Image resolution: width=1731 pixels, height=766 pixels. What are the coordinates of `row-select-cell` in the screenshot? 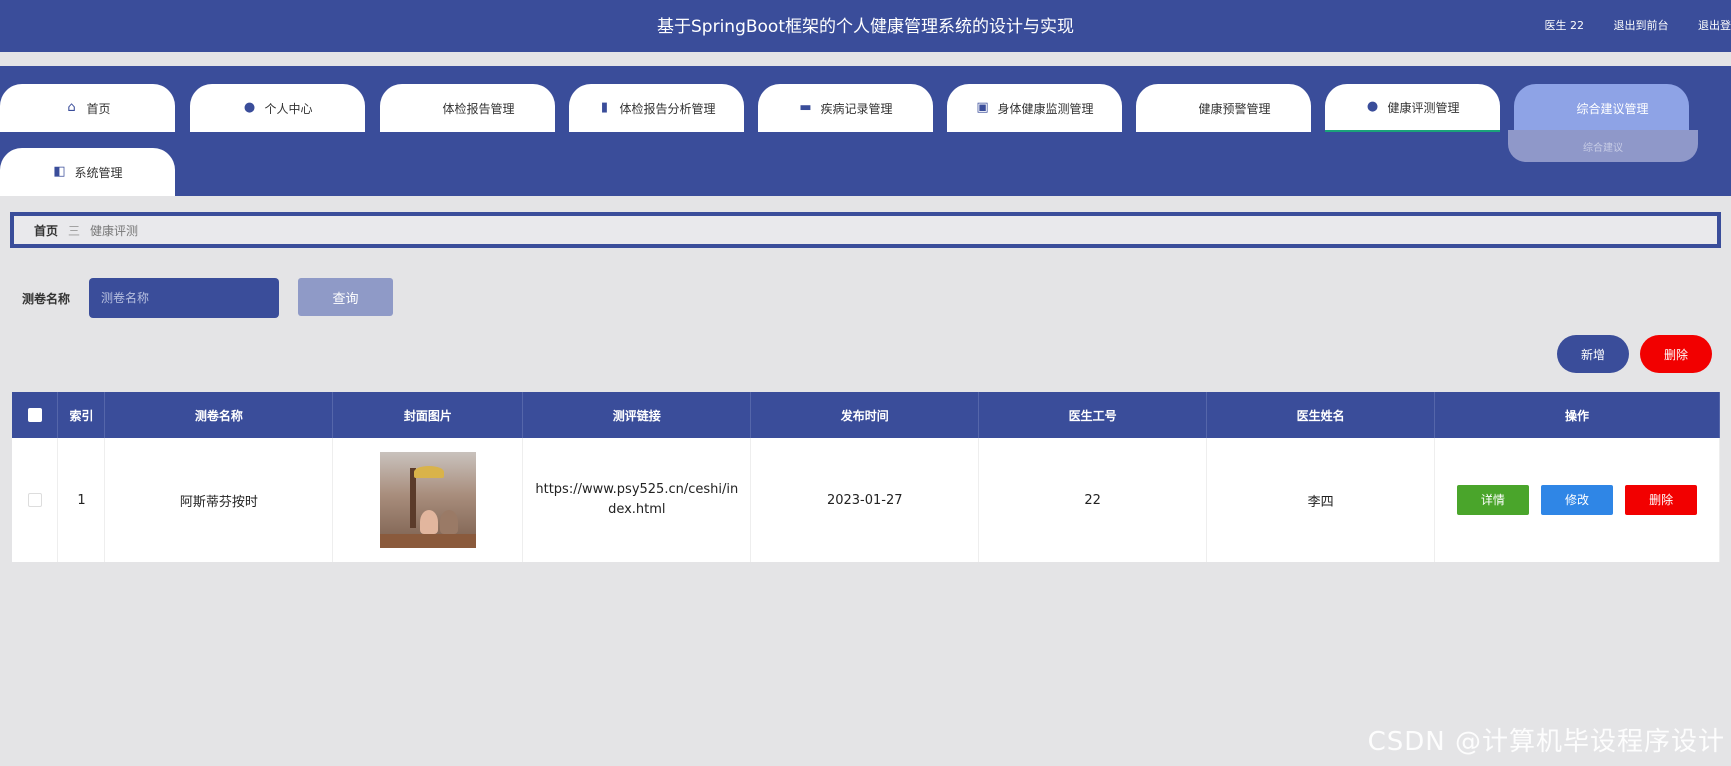 It's located at (35, 500).